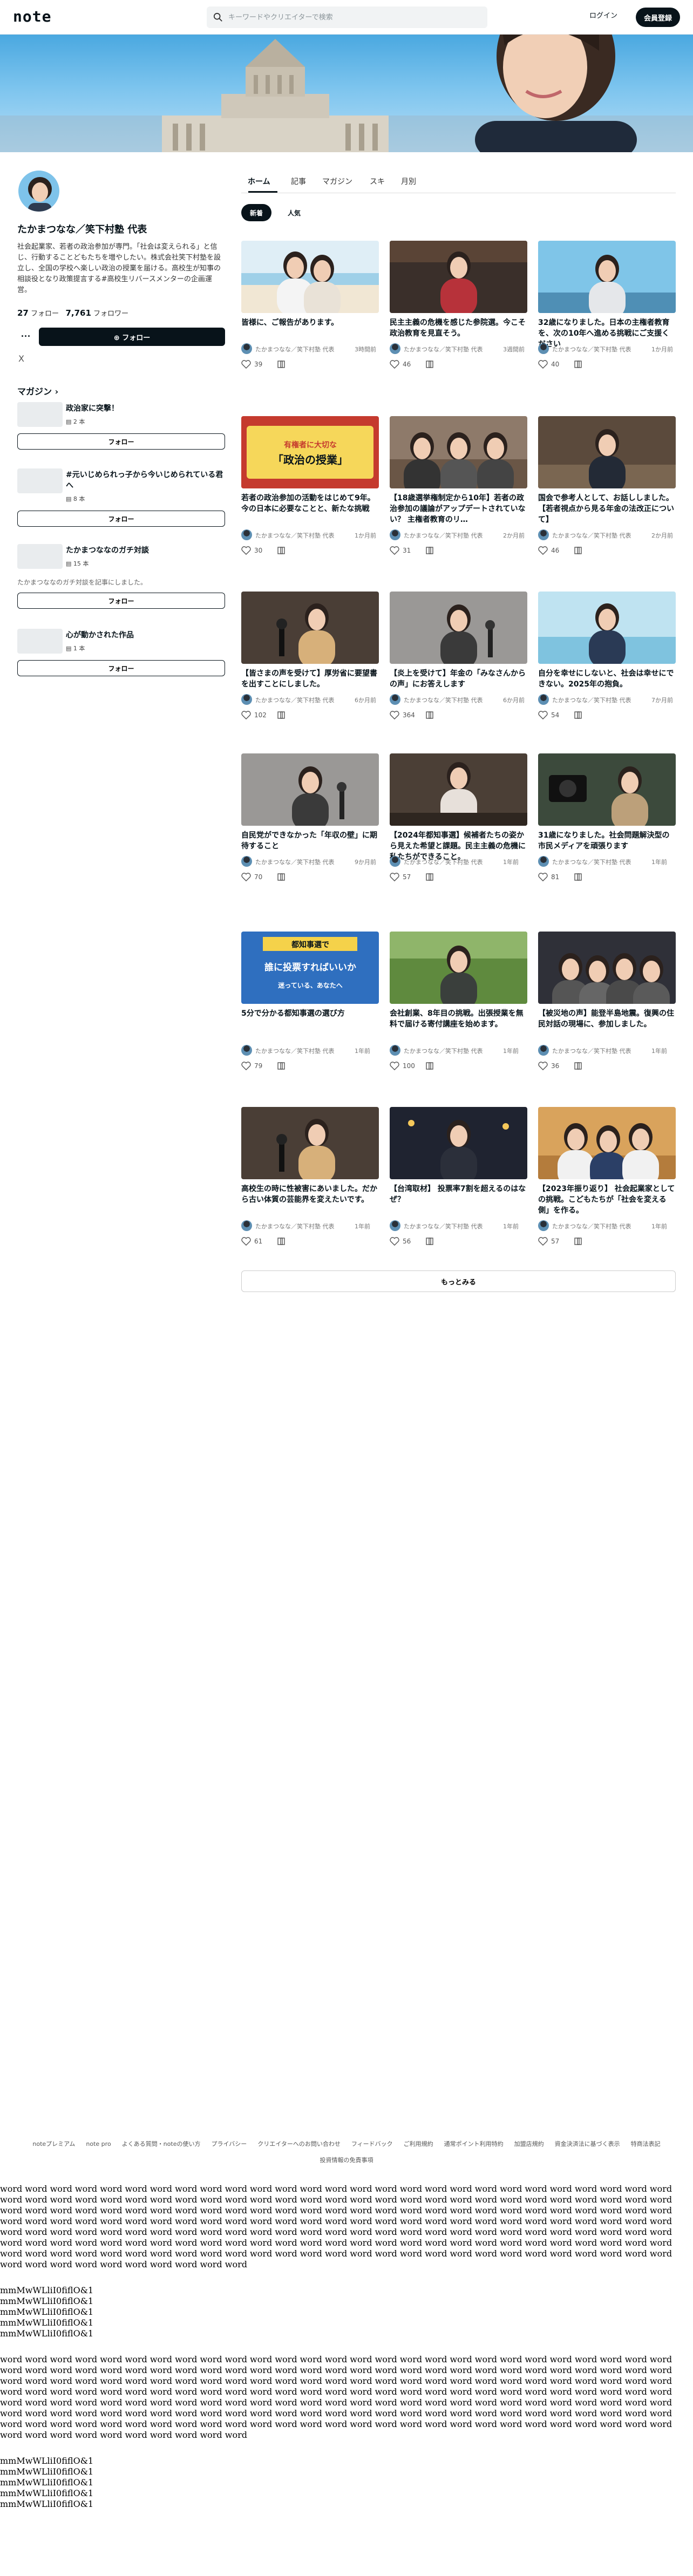 This screenshot has width=693, height=2576. What do you see at coordinates (418, 2143) in the screenshot?
I see `footer-link: ご利用規約` at bounding box center [418, 2143].